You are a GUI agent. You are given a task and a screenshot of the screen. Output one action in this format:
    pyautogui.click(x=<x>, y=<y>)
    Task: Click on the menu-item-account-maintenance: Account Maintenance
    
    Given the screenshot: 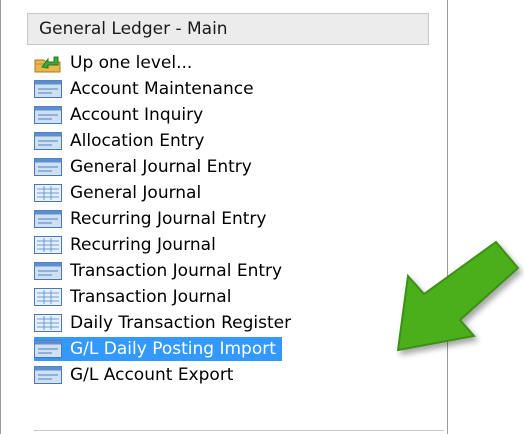 What is the action you would take?
    pyautogui.click(x=244, y=89)
    